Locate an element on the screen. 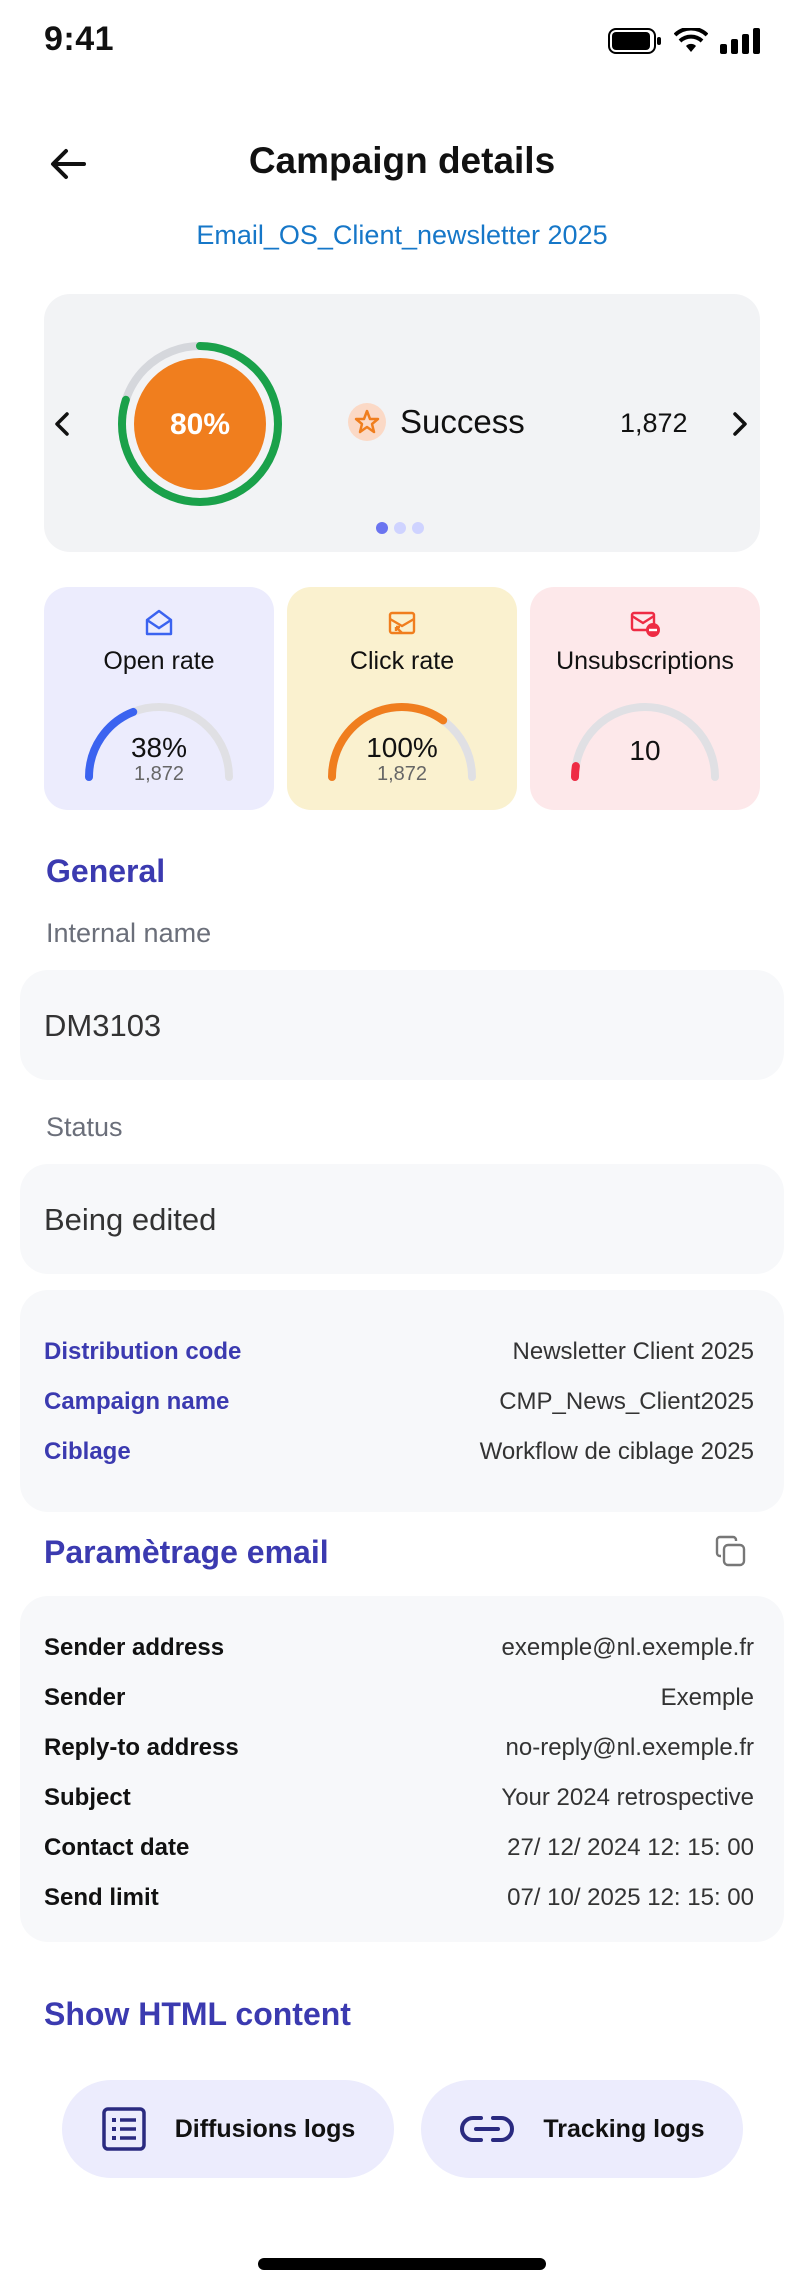 This screenshot has height=2296, width=804. open-rate-card: Open rate 38% 1,872 is located at coordinates (159, 698).